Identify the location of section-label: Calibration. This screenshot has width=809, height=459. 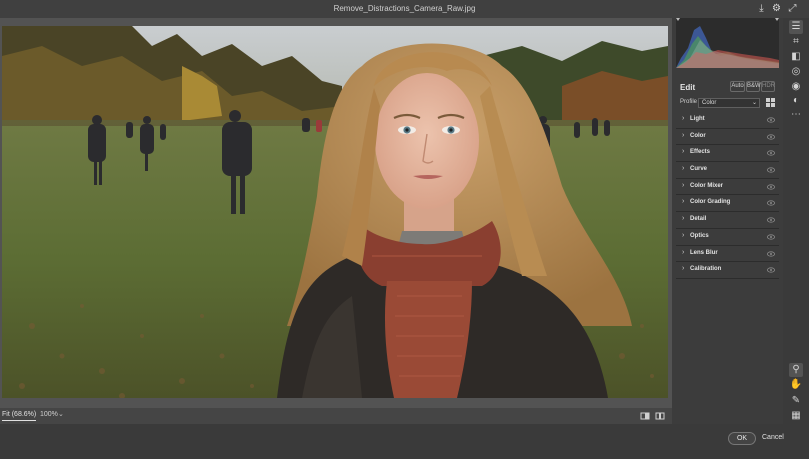
(706, 269).